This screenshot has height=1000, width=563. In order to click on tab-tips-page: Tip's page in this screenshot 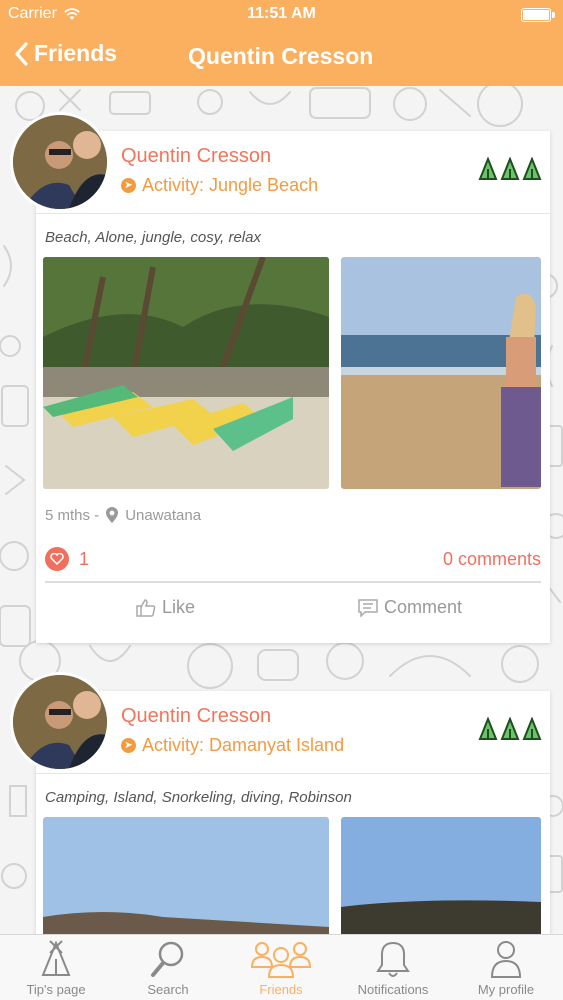, I will do `click(56, 968)`.